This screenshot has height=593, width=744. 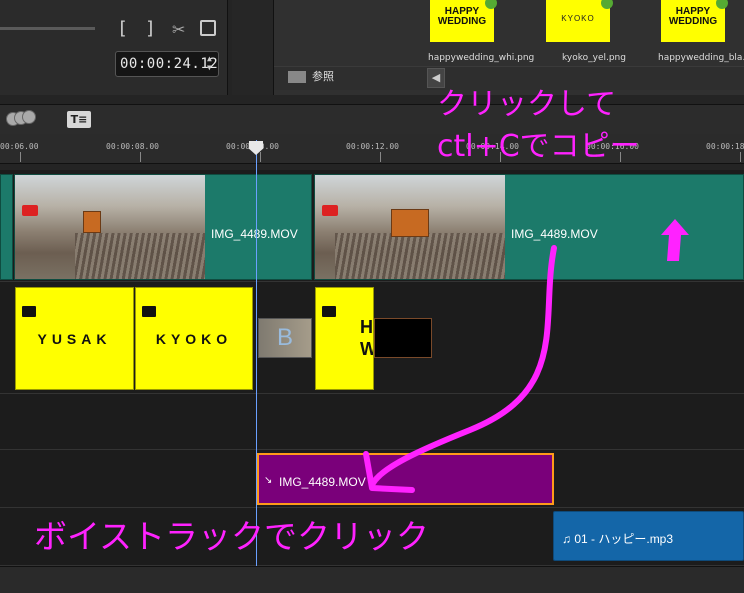 I want to click on title-tool-icon: T≡, so click(x=79, y=119).